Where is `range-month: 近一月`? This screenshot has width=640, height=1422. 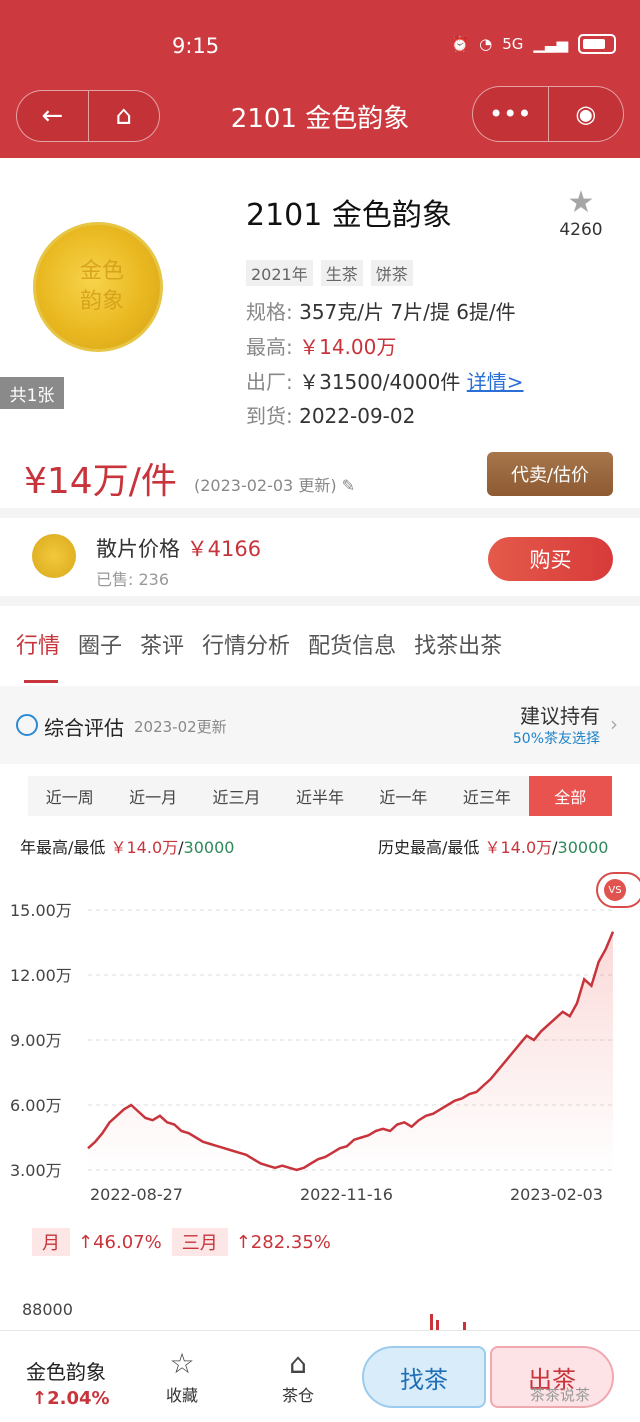
range-month: 近一月 is located at coordinates (152, 796).